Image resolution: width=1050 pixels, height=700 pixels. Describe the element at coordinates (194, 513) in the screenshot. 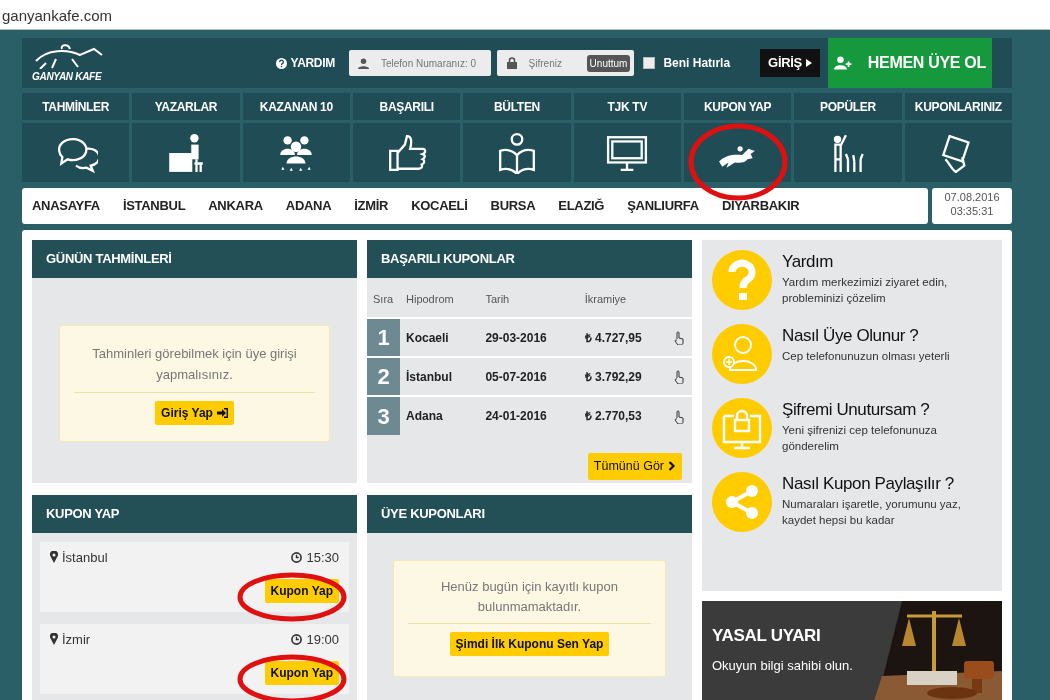

I see `panel-title: KUPON YAP` at that location.